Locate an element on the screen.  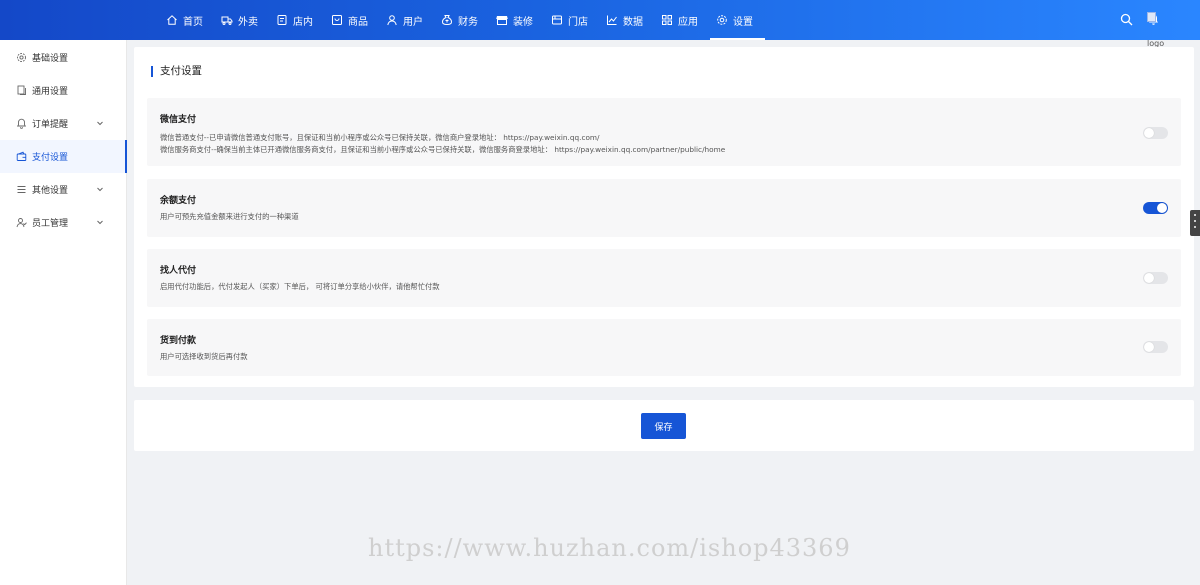
sidebar-item-label: 其他设置 is located at coordinates (50, 191).